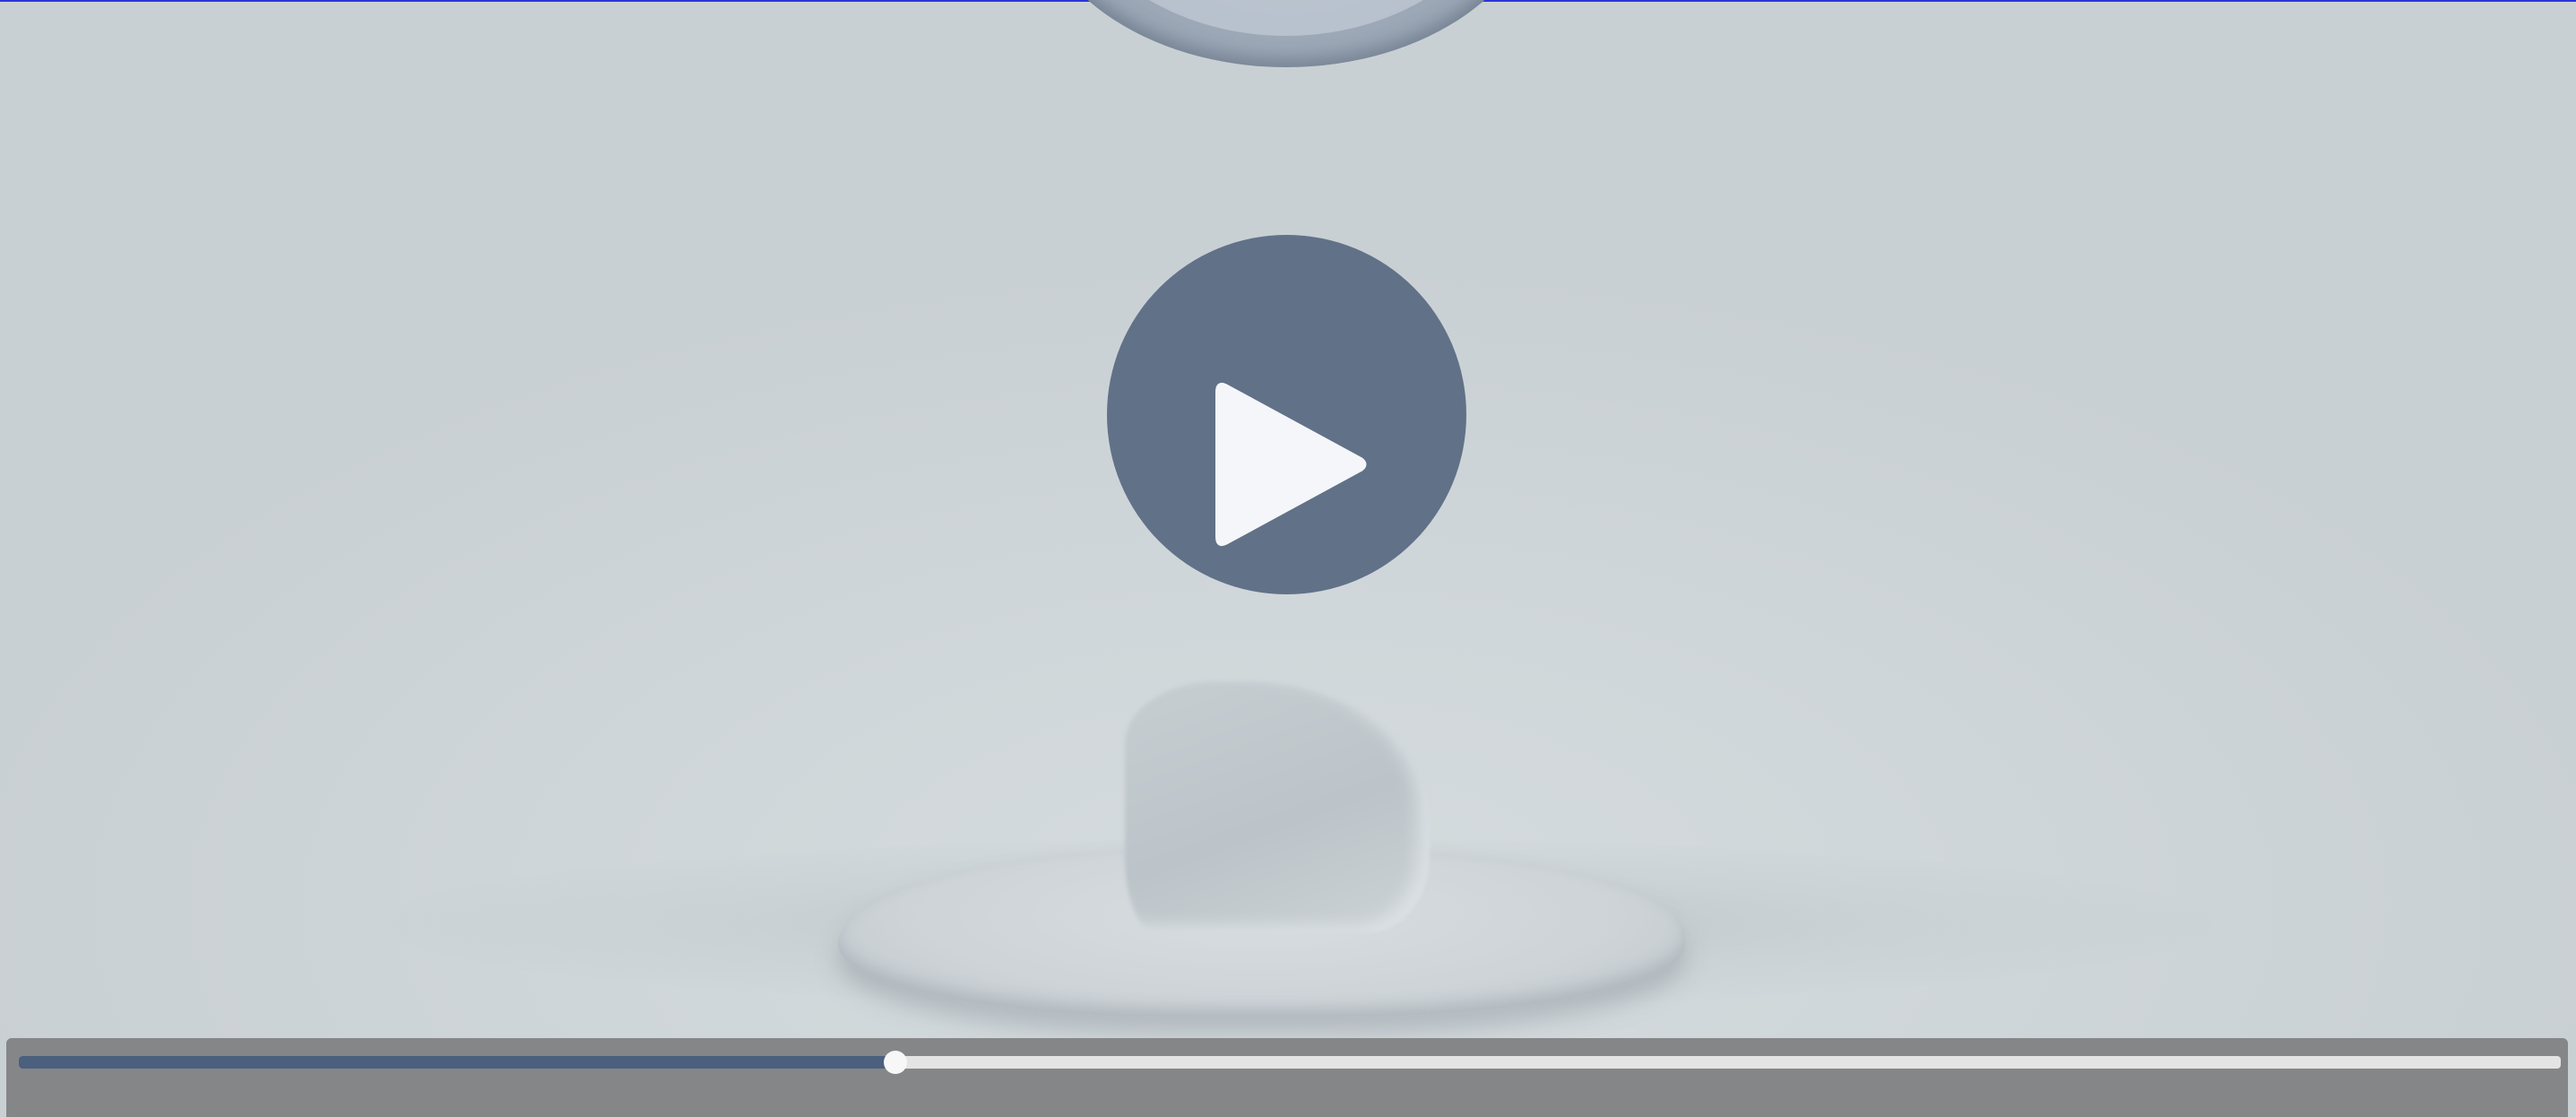 This screenshot has height=1117, width=2576. I want to click on play-icon, so click(1291, 465).